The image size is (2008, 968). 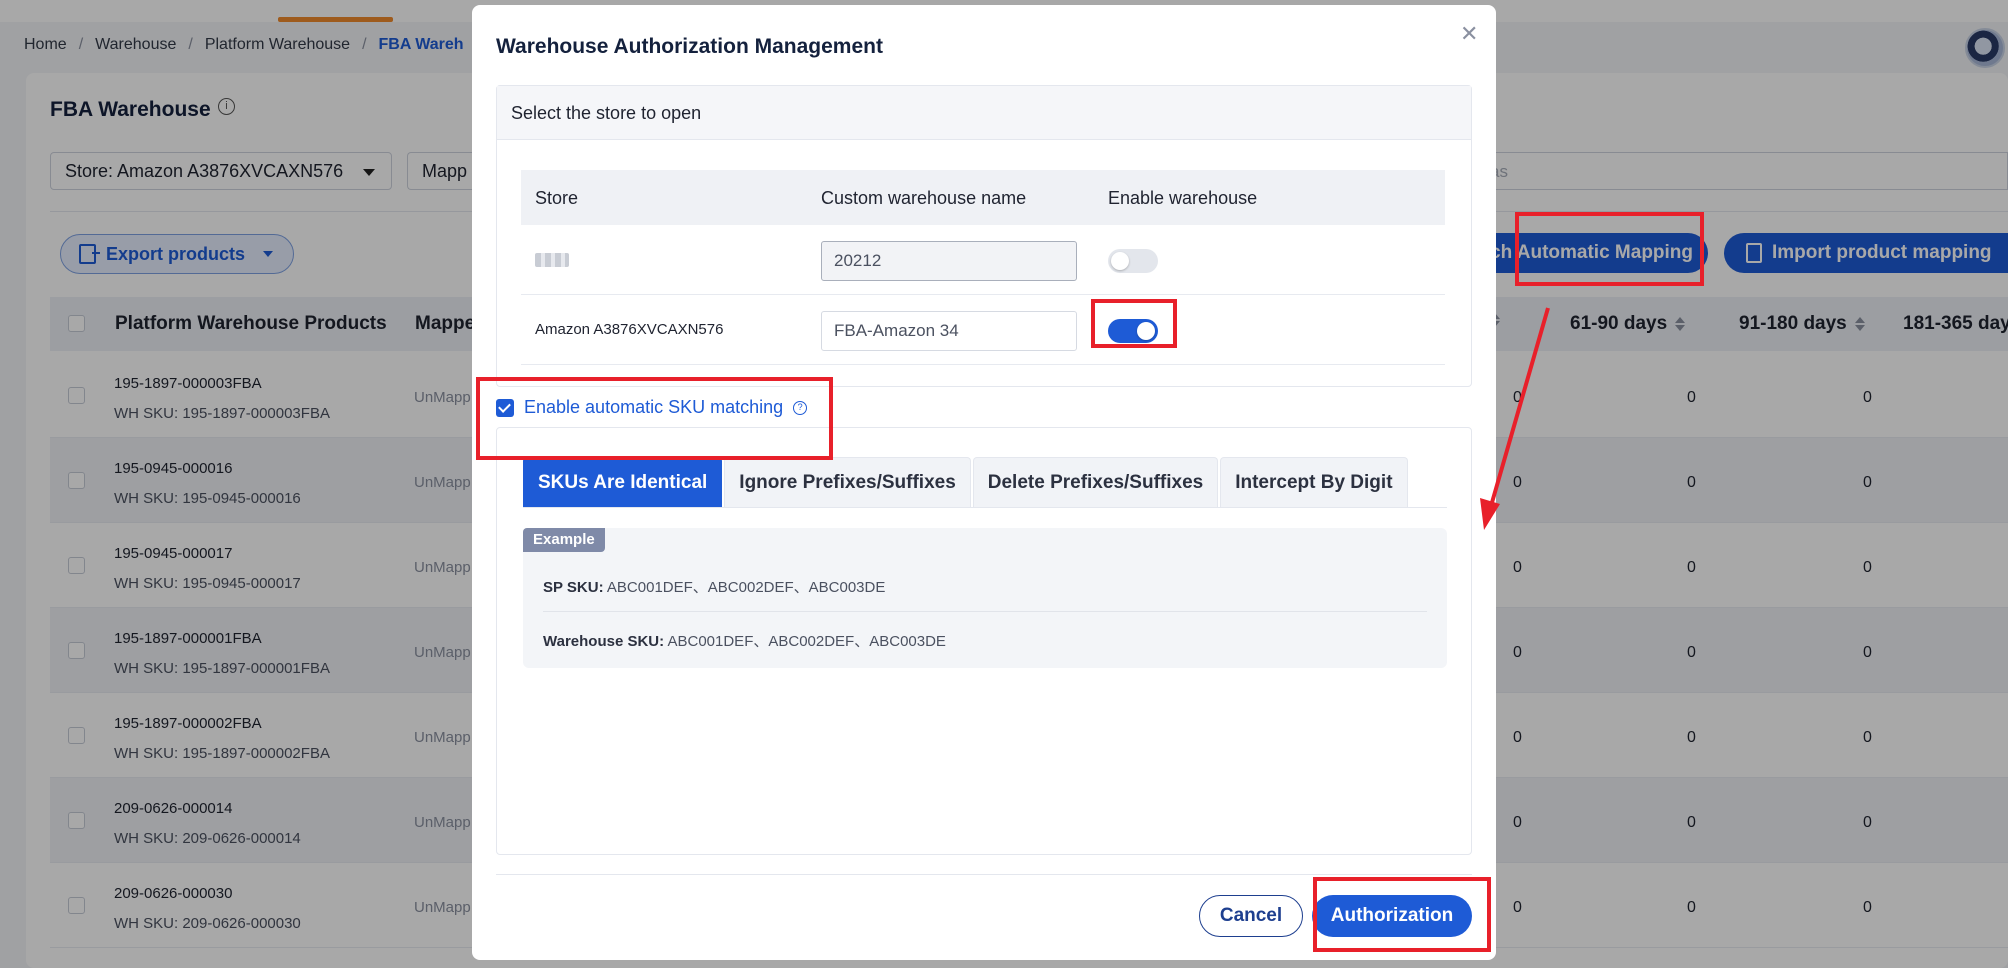 What do you see at coordinates (623, 482) in the screenshot?
I see `tab-skus-identical: SKUs Are Identical` at bounding box center [623, 482].